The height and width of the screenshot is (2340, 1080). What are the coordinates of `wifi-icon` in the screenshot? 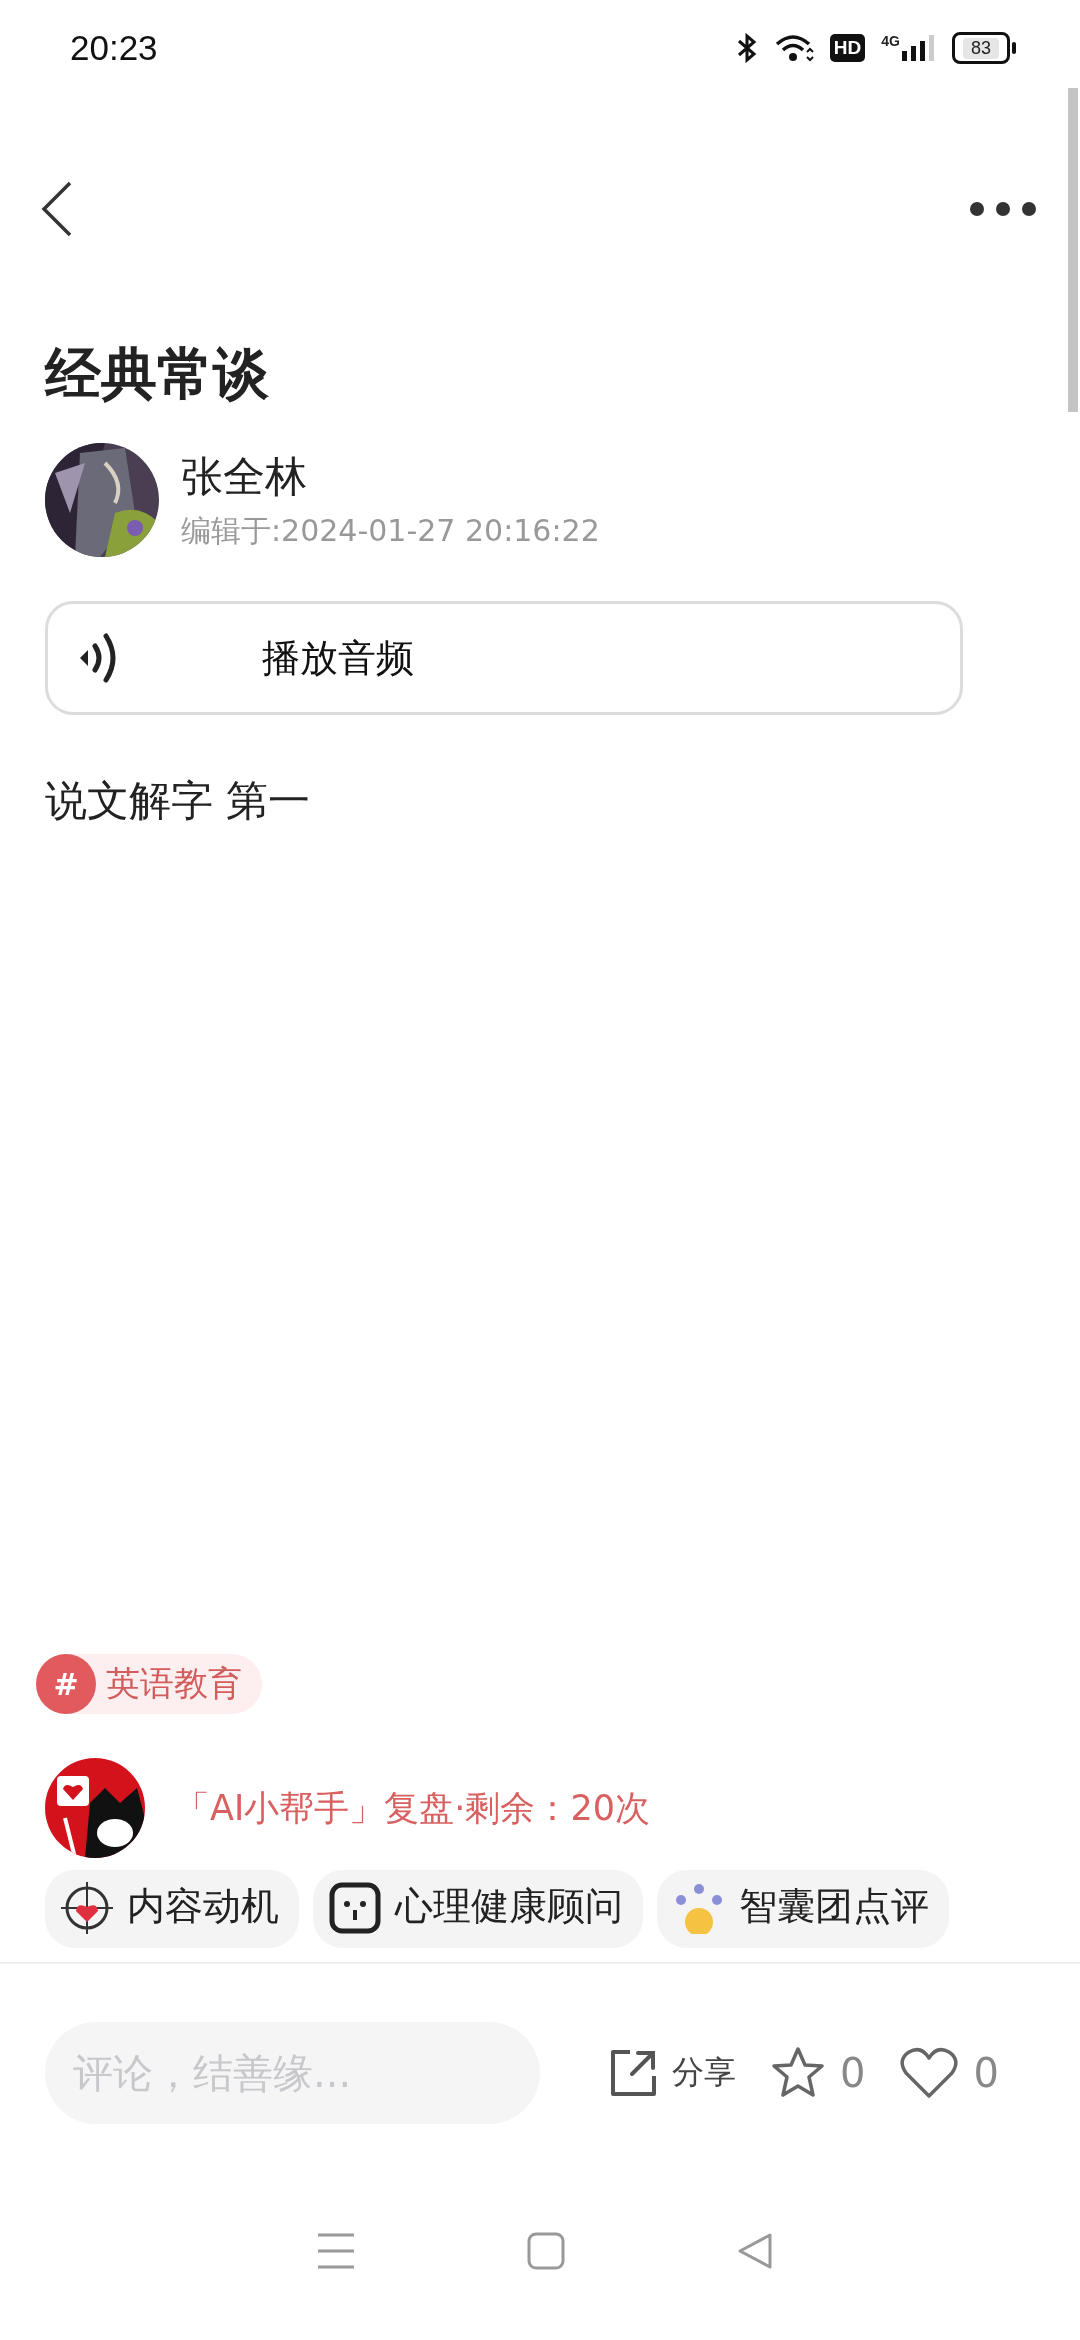 It's located at (793, 48).